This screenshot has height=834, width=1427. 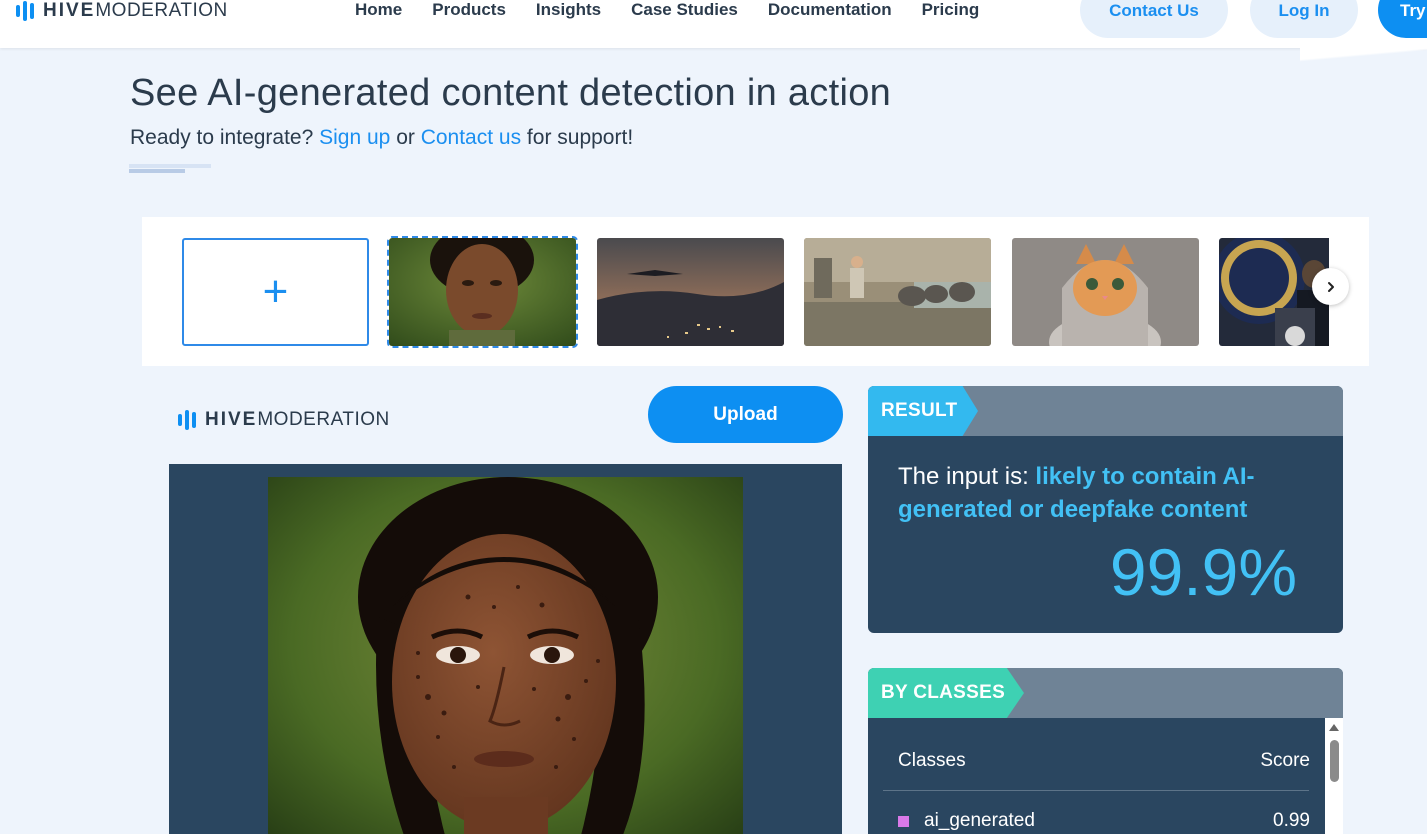 What do you see at coordinates (170, 166) in the screenshot?
I see `title-underline` at bounding box center [170, 166].